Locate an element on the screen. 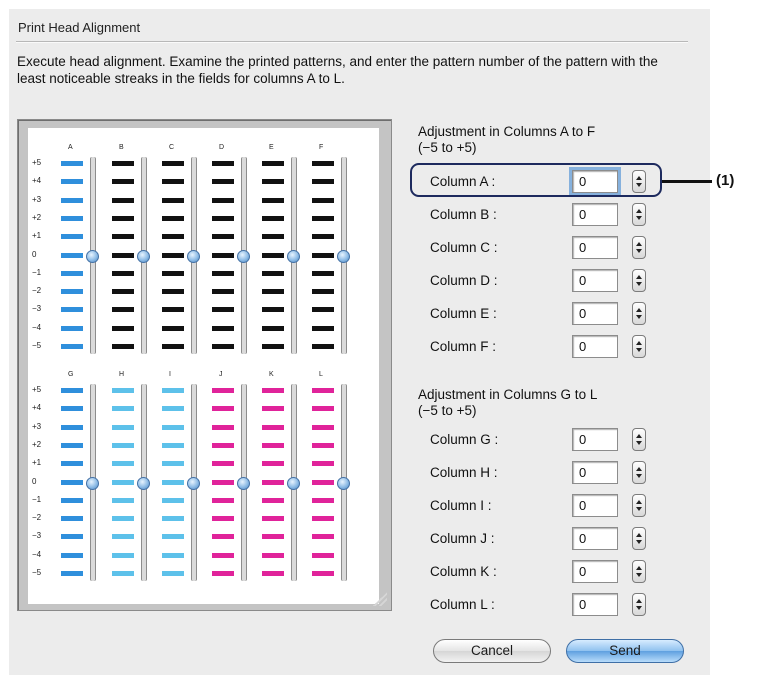 The image size is (772, 678). column-row-j: Column J : is located at coordinates (540, 540).